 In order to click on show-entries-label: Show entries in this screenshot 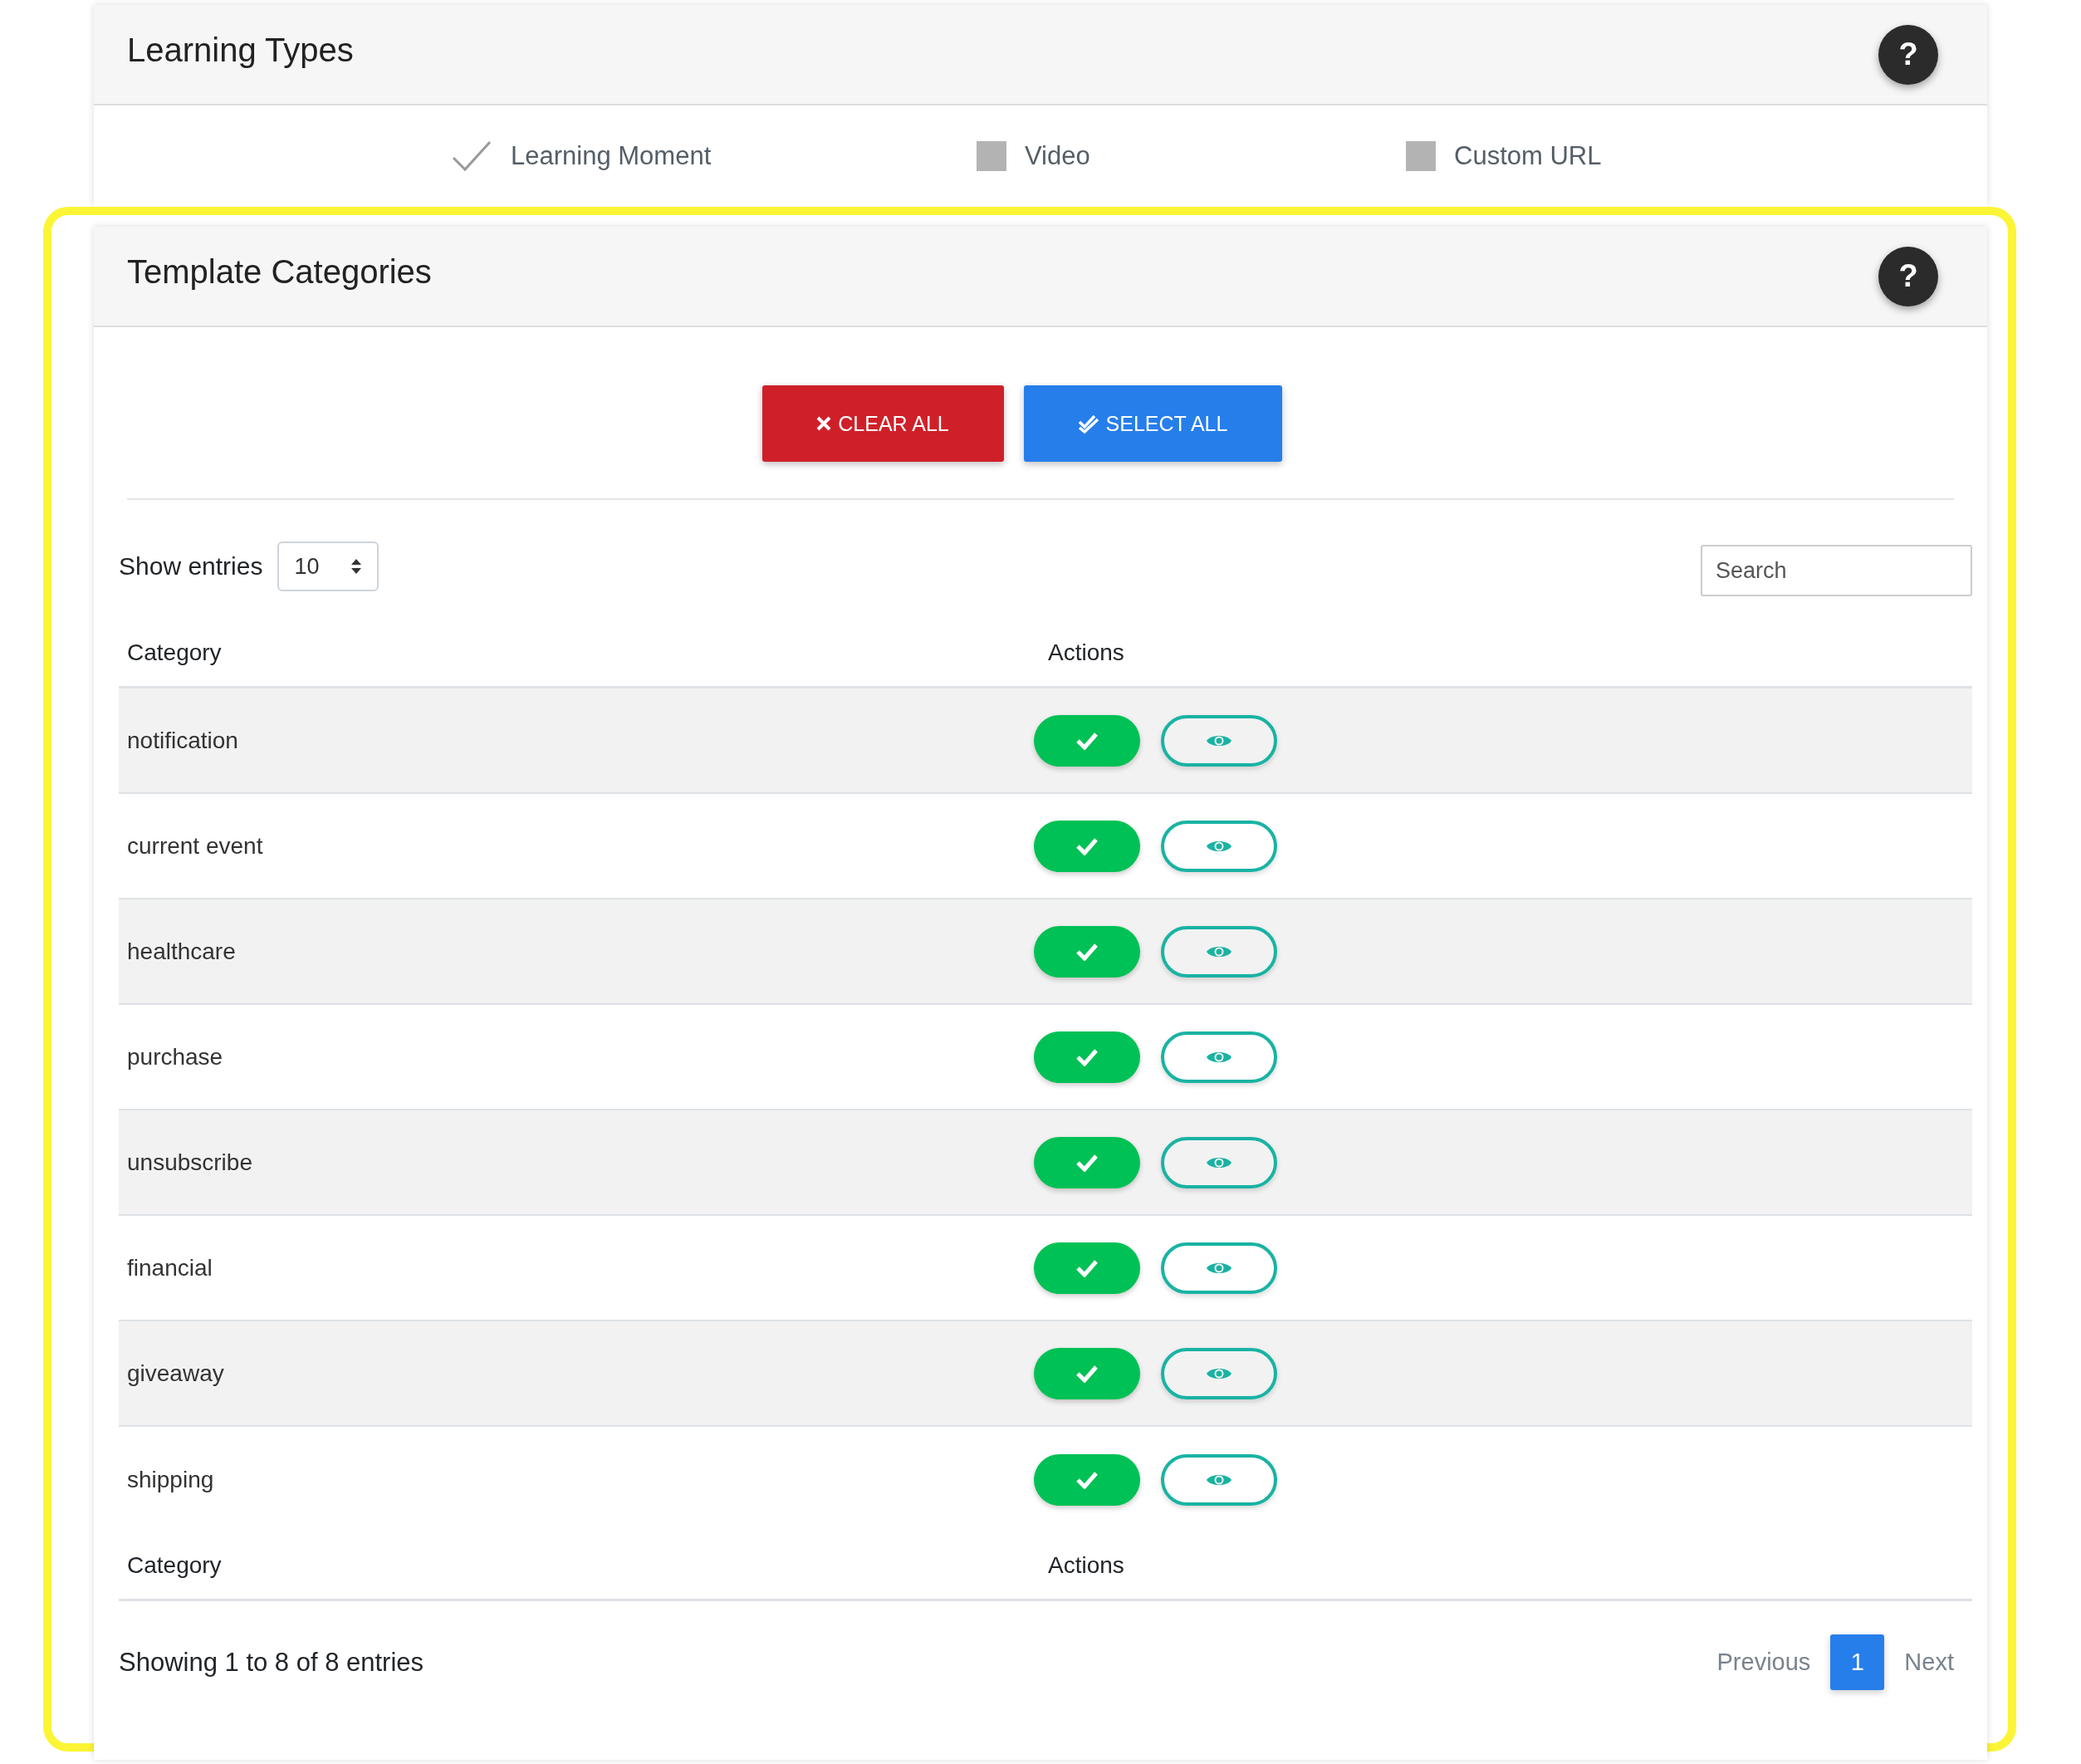, I will do `click(191, 566)`.